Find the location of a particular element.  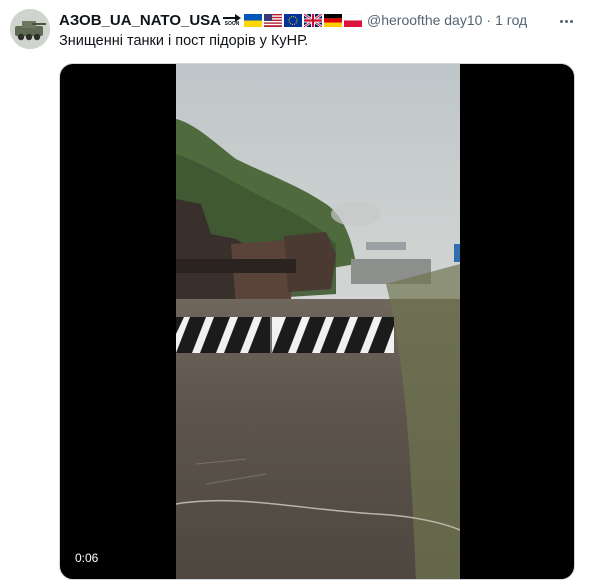

tweet-time: 1 год is located at coordinates (511, 20).